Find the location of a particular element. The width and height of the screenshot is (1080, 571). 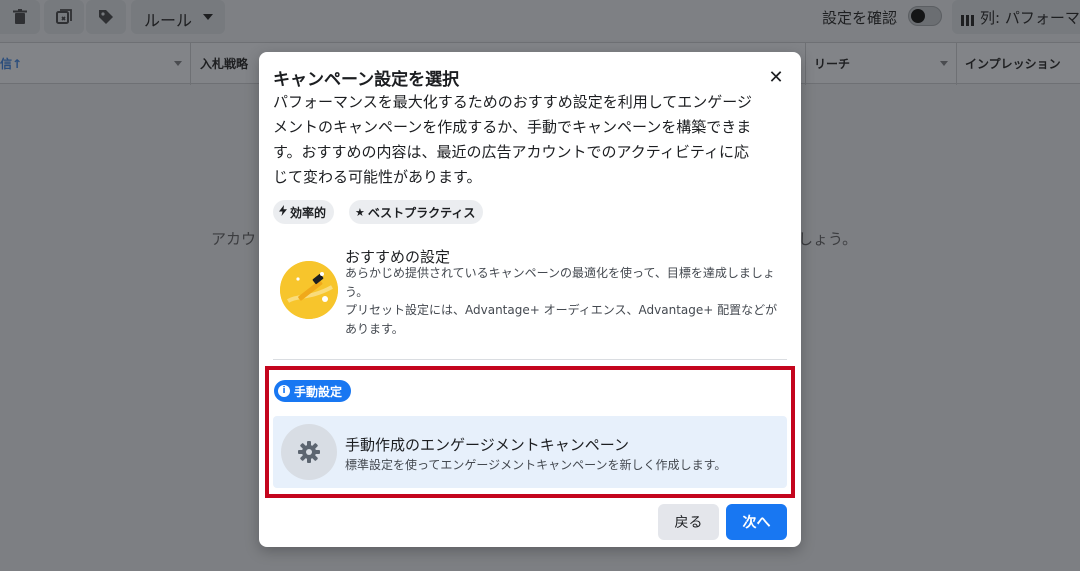

column-header-budget: 信↑ is located at coordinates (11, 63).